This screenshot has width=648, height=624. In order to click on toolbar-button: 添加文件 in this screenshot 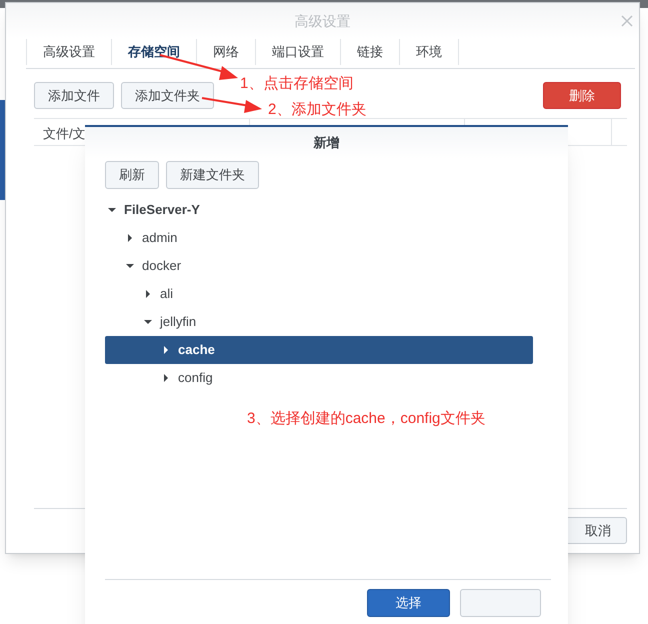, I will do `click(74, 95)`.